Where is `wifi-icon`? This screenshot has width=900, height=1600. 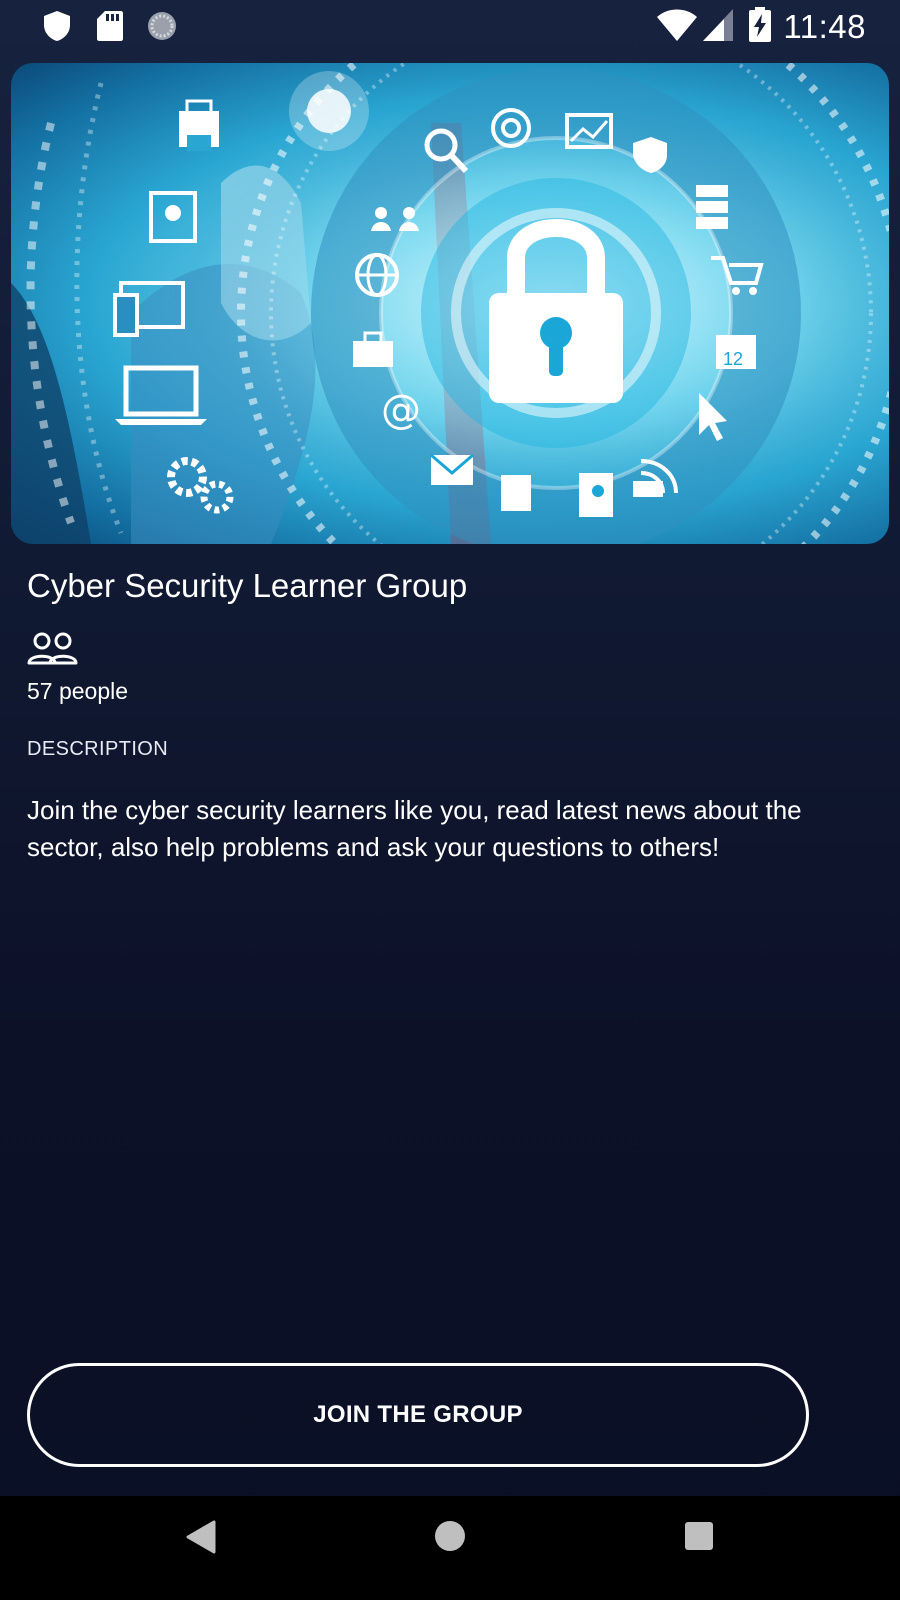
wifi-icon is located at coordinates (677, 25).